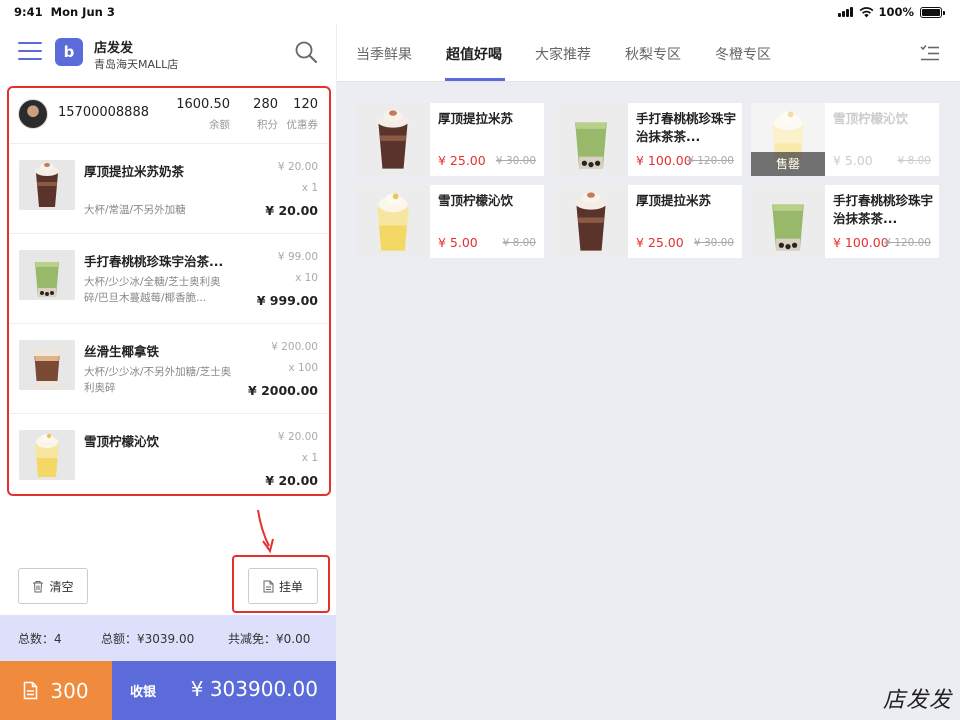 This screenshot has height=720, width=960. I want to click on hang-order-button: 挂单, so click(283, 586).